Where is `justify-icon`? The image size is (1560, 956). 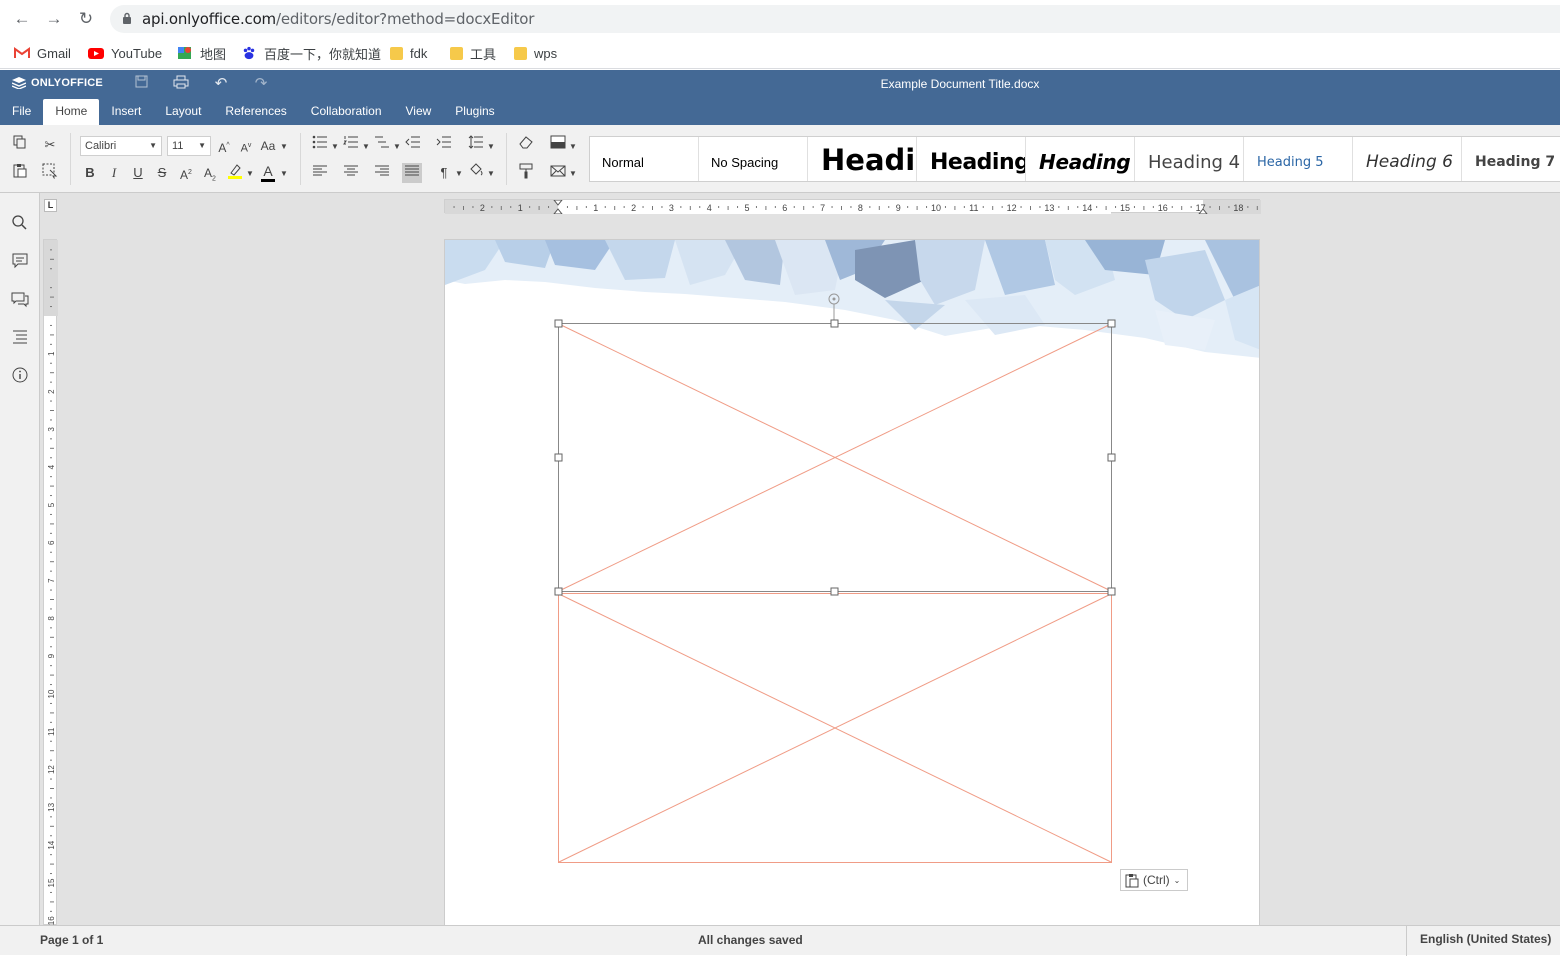 justify-icon is located at coordinates (412, 173).